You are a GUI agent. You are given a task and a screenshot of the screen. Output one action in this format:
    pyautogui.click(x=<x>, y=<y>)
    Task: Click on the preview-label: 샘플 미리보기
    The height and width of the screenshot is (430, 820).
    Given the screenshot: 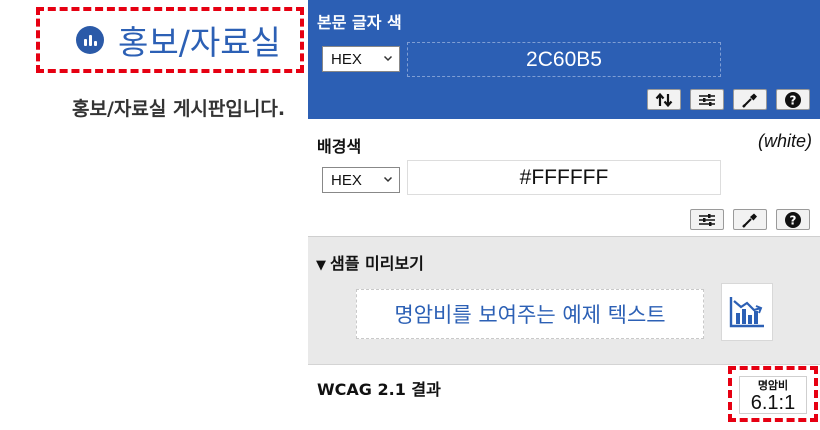 What is the action you would take?
    pyautogui.click(x=377, y=263)
    